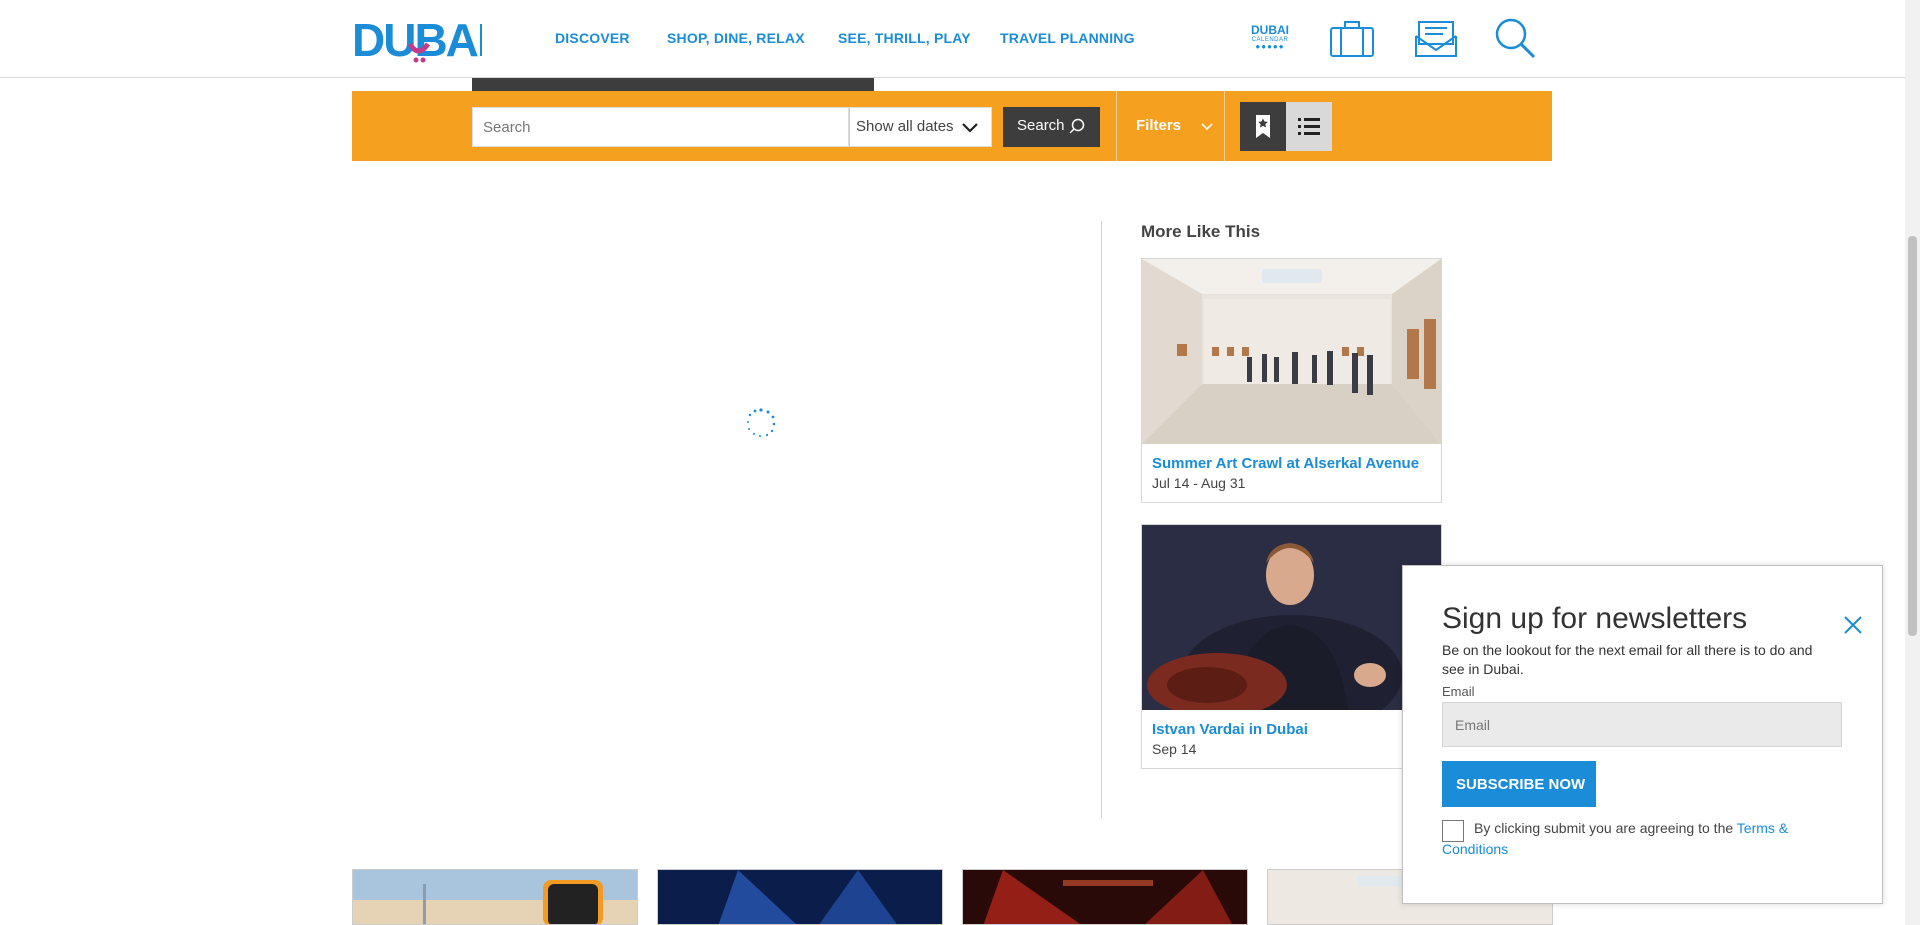  I want to click on list-icon, so click(1309, 126).